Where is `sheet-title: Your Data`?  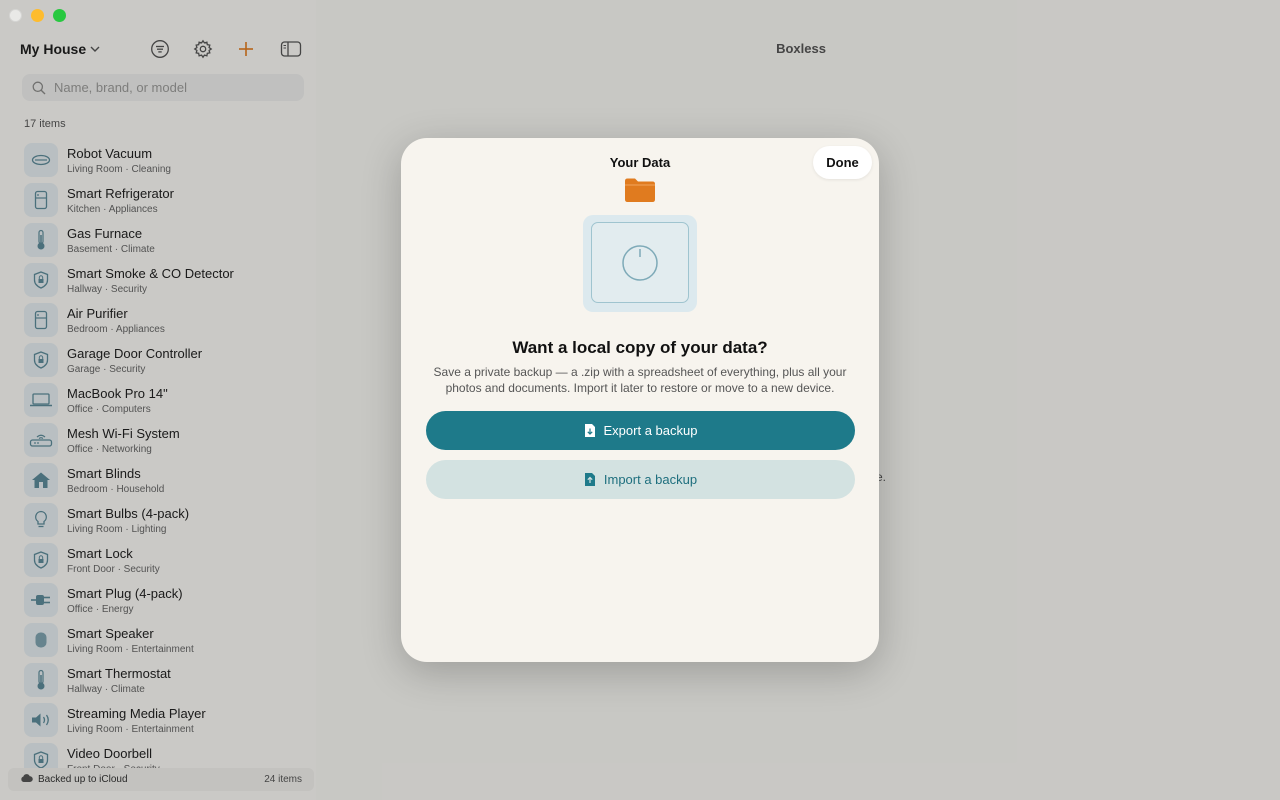
sheet-title: Your Data is located at coordinates (640, 162).